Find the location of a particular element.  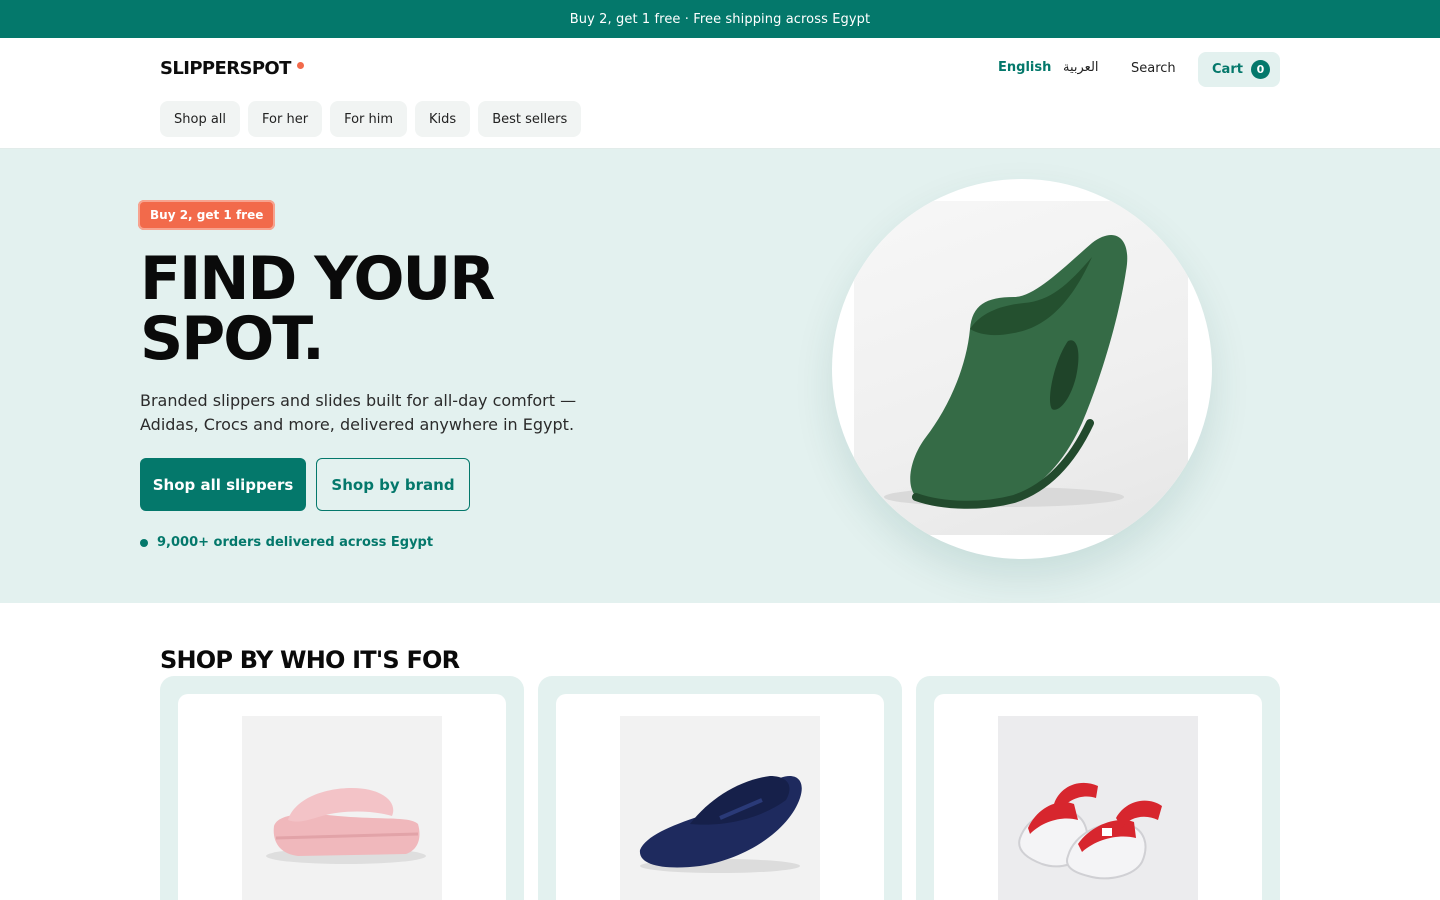

promo-badge: Buy 2, get 1 free is located at coordinates (207, 215).